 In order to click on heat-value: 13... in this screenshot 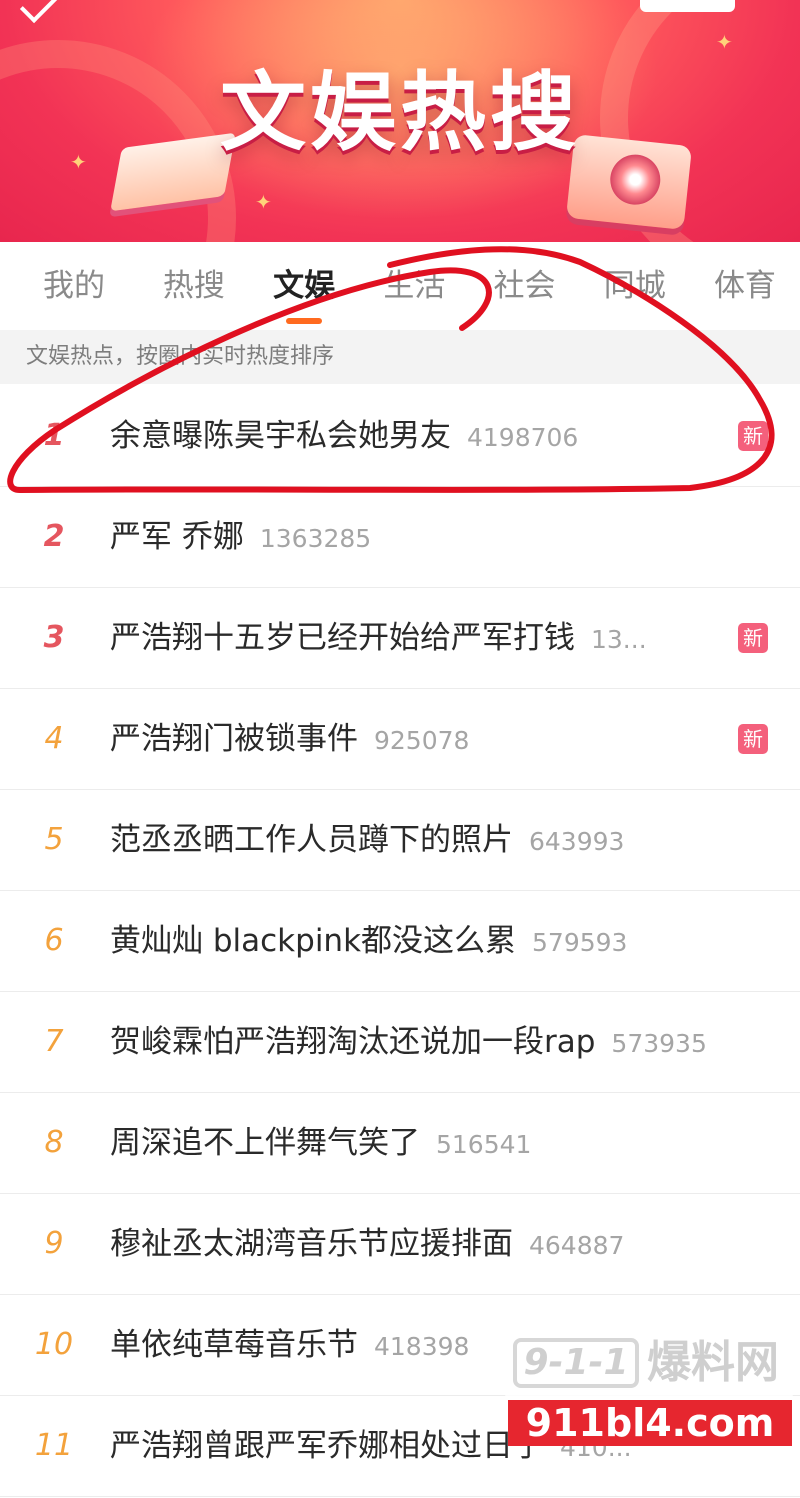, I will do `click(619, 639)`.